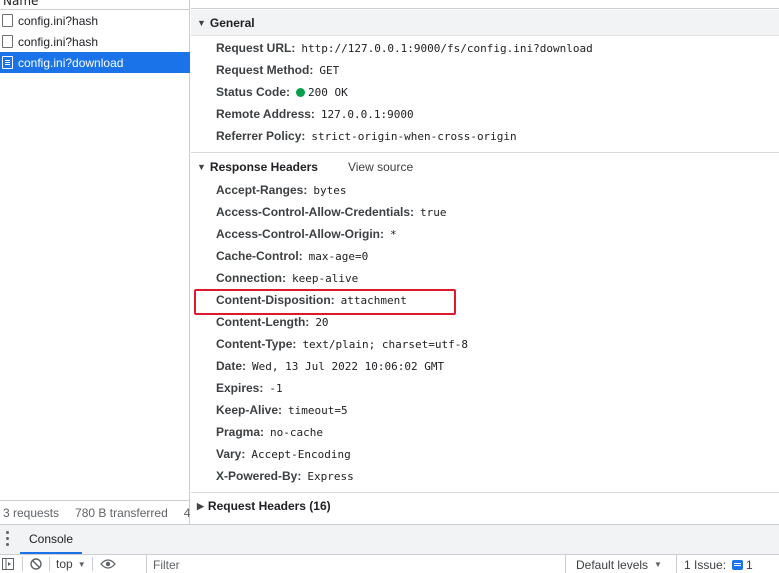 The width and height of the screenshot is (779, 573). Describe the element at coordinates (318, 410) in the screenshot. I see `header-value: timeout=5` at that location.